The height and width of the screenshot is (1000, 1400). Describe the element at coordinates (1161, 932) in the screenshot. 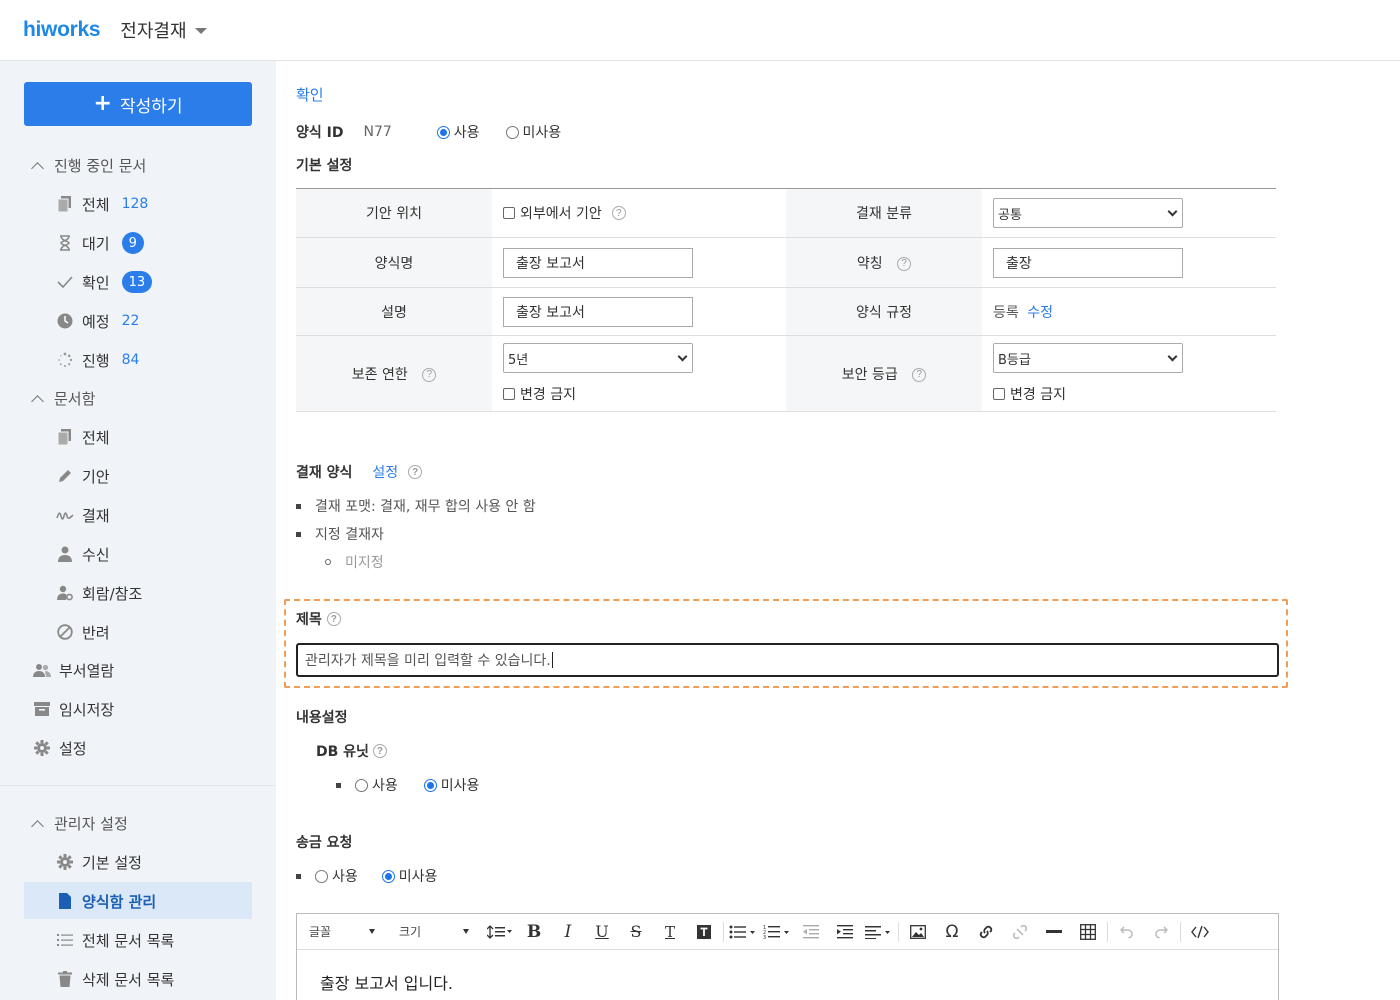

I see `redo-icon` at that location.